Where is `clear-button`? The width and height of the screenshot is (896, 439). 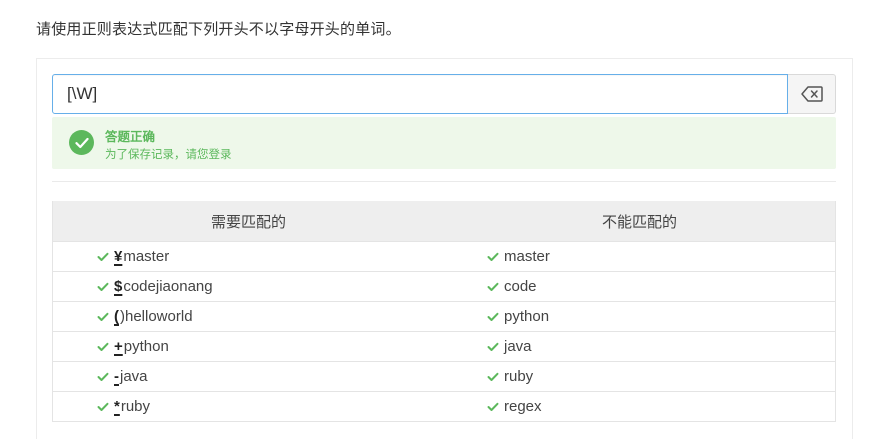 clear-button is located at coordinates (812, 94).